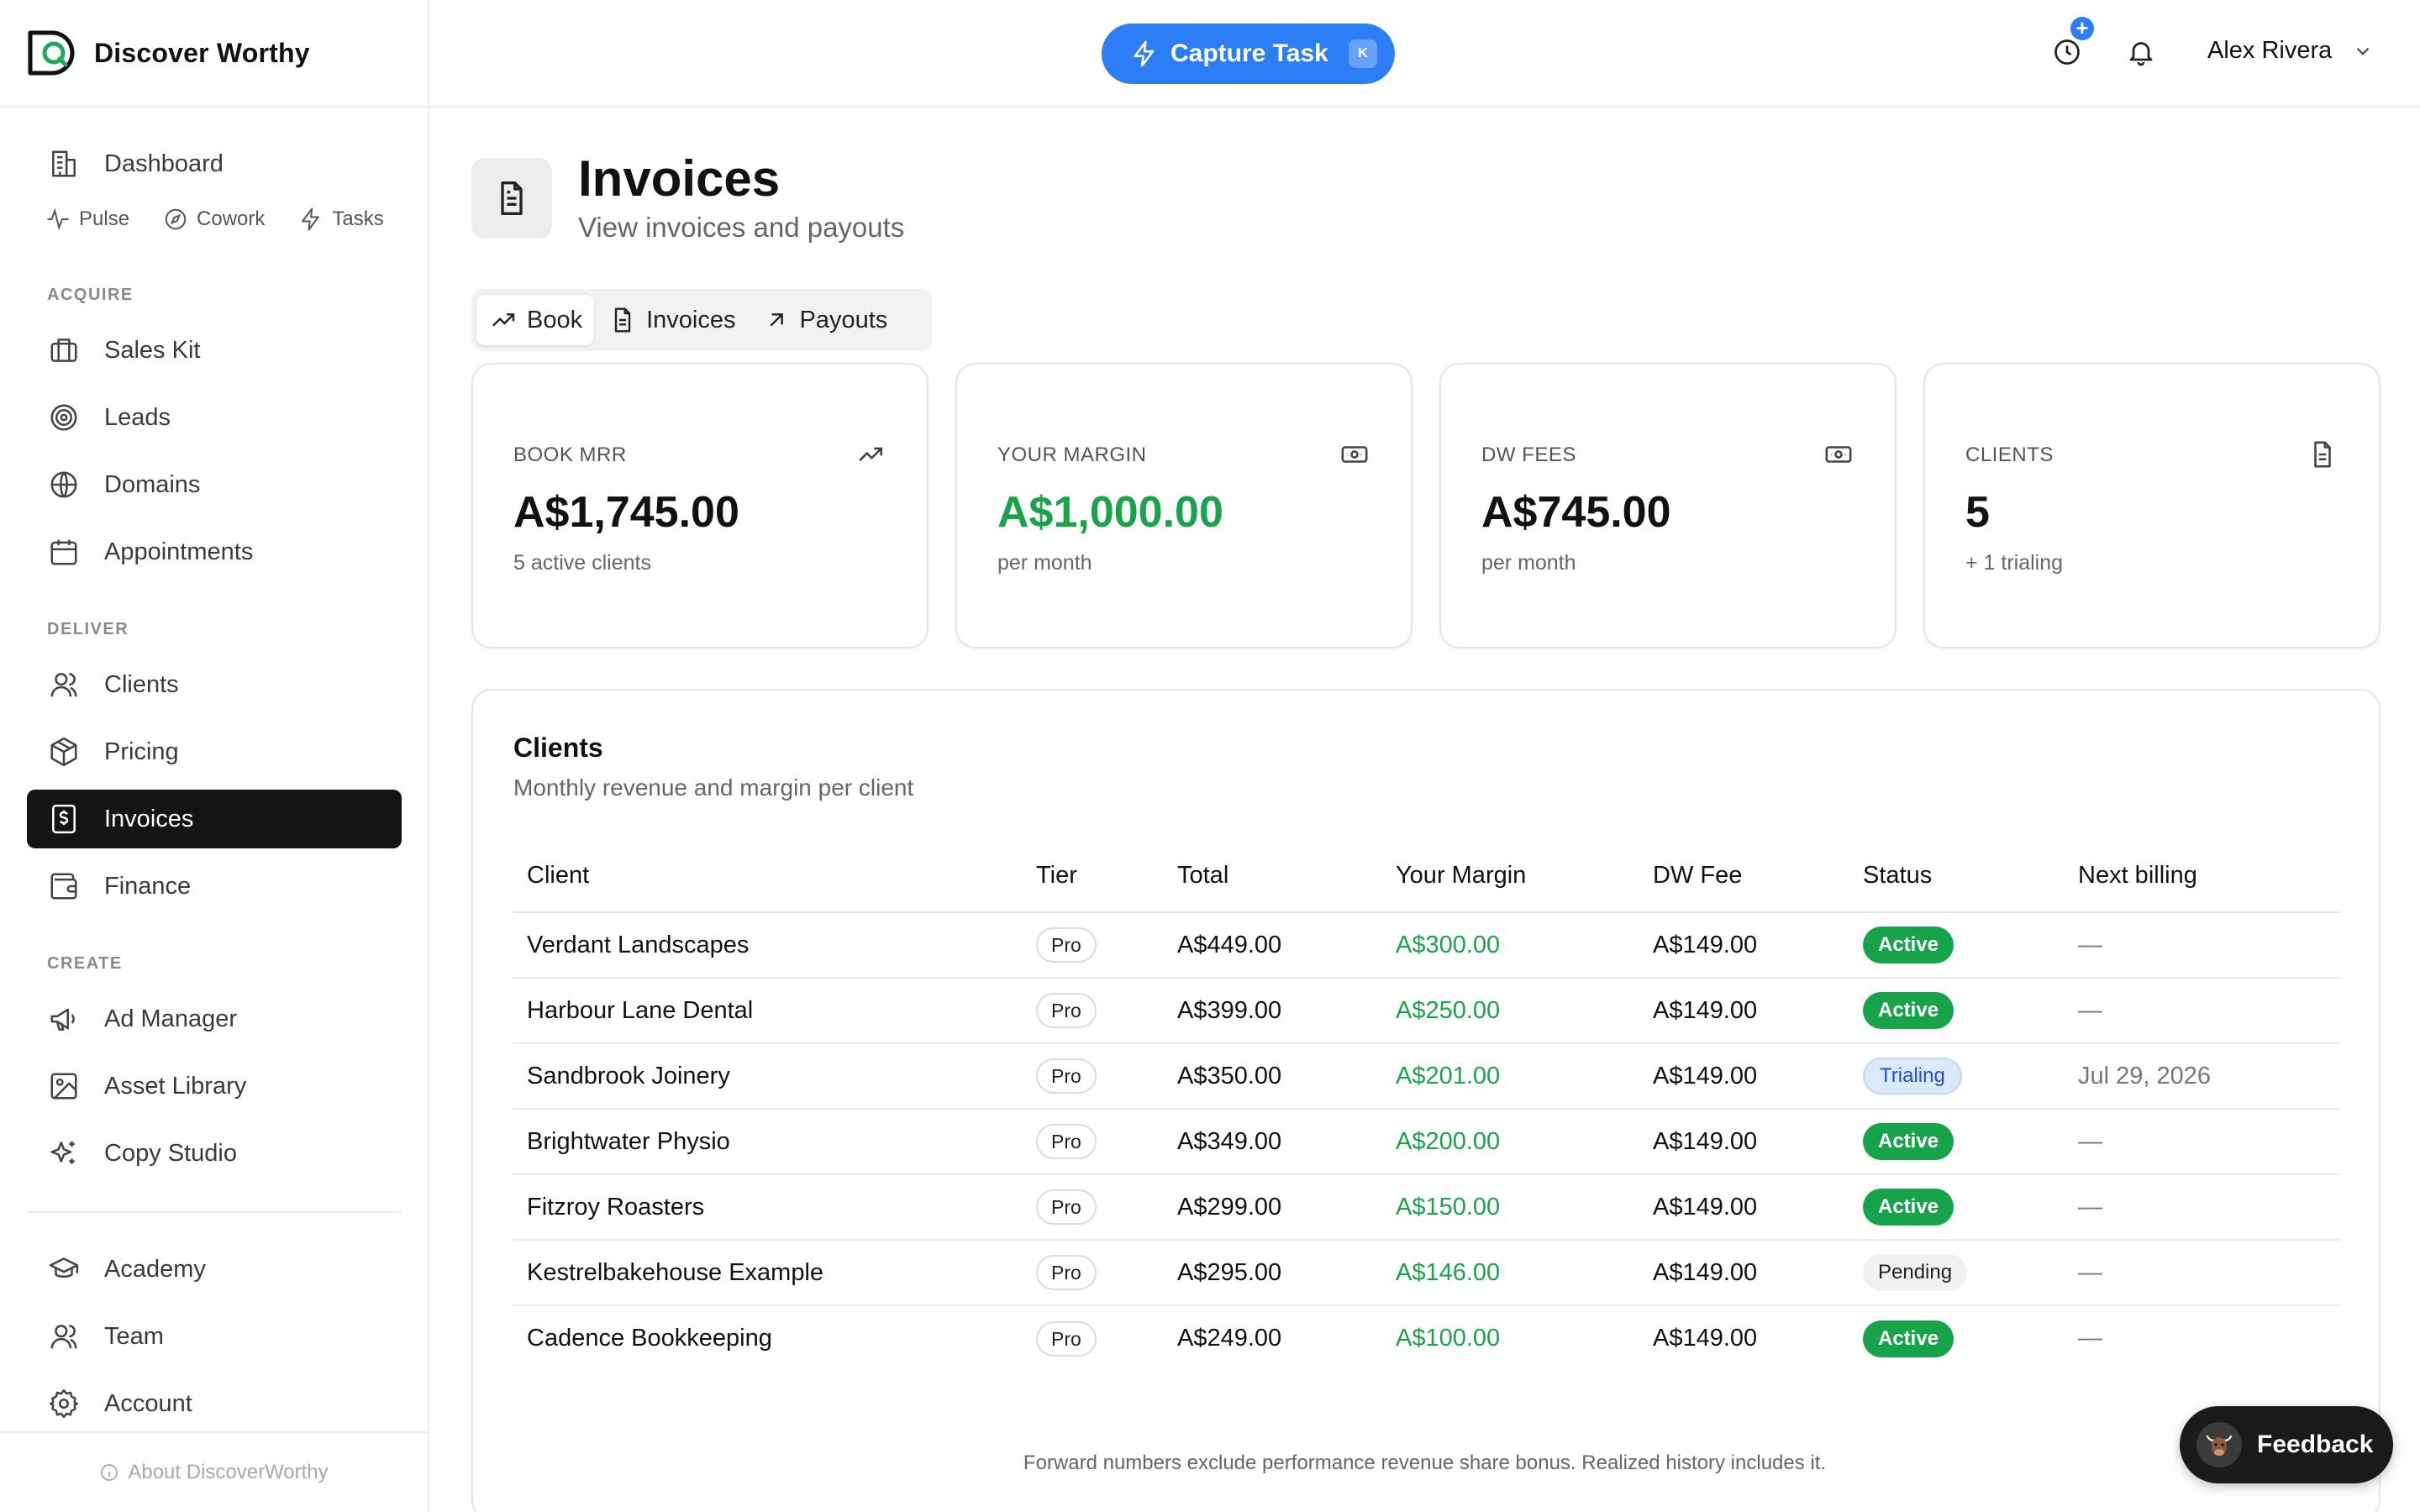 Image resolution: width=2420 pixels, height=1512 pixels. I want to click on total-cell: A$449.00, so click(1286, 945).